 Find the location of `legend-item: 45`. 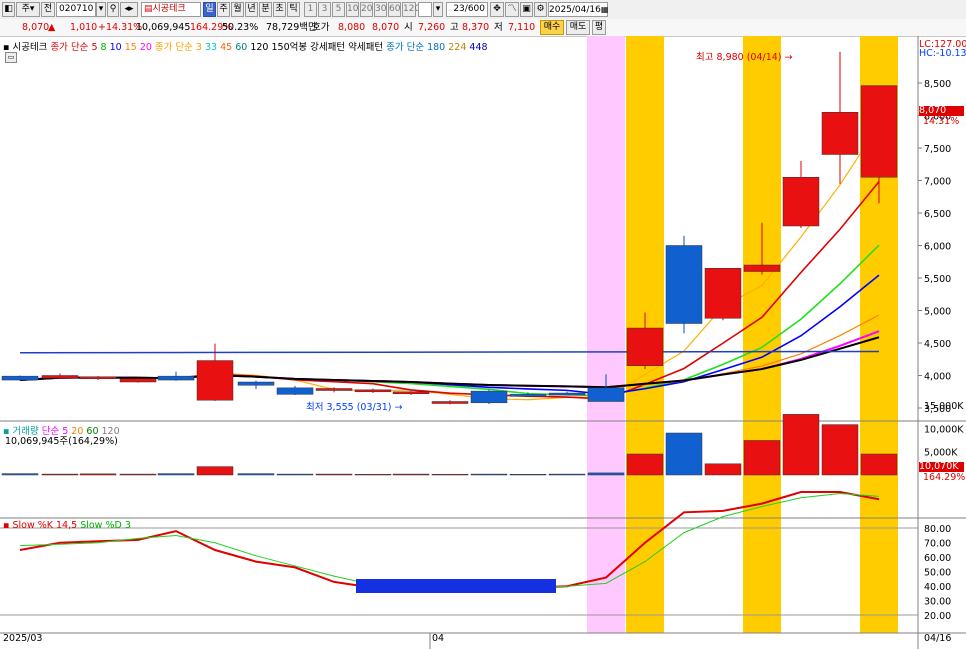

legend-item: 45 is located at coordinates (224, 47).